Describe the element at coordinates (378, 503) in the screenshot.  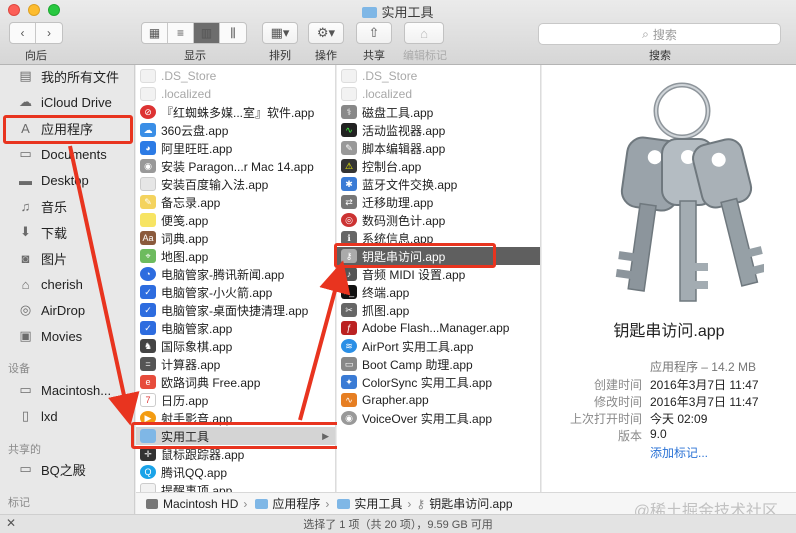
I see `path-segment-utilities: 实用工具` at that location.